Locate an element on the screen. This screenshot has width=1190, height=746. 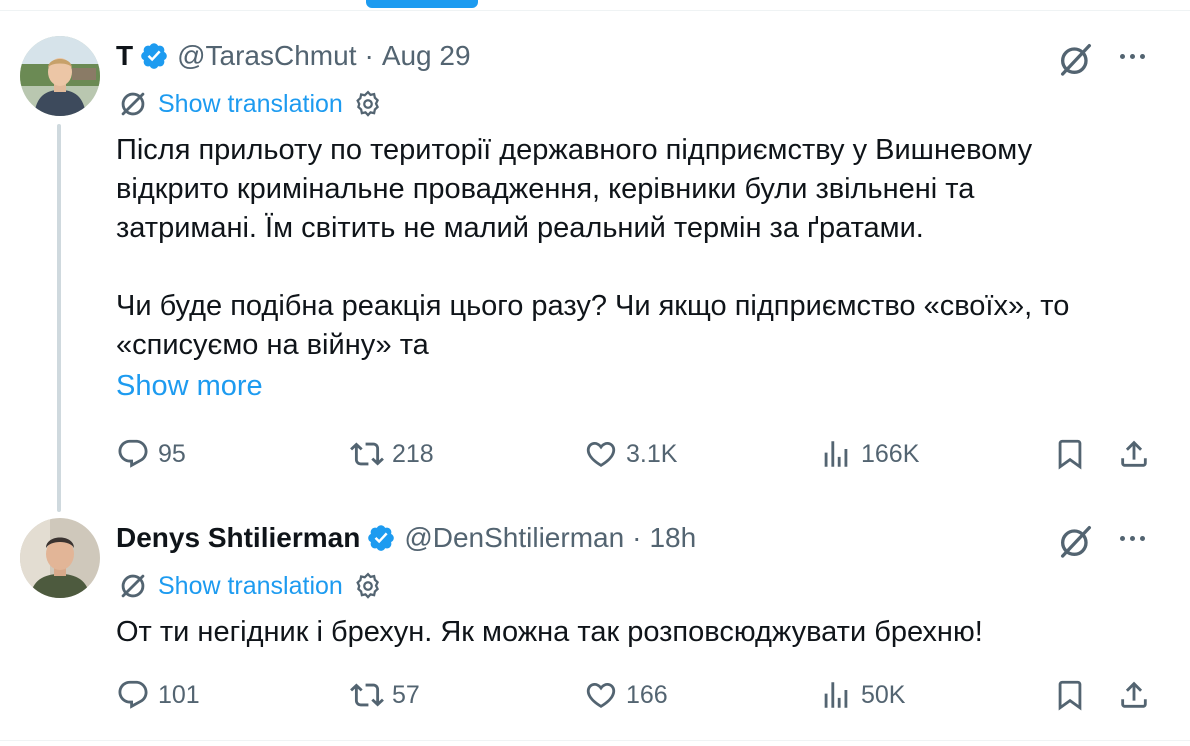
reply-count: 101 is located at coordinates (179, 694).